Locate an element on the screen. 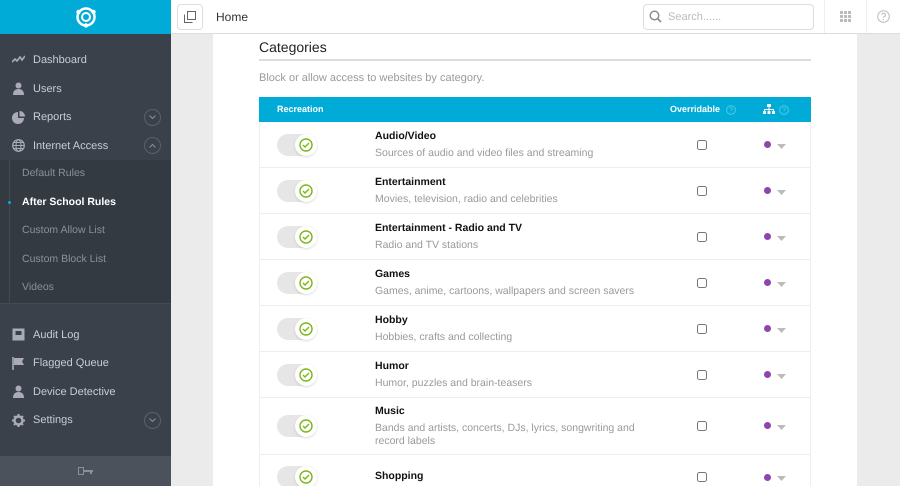  sidebar-item: Reports is located at coordinates (85, 117).